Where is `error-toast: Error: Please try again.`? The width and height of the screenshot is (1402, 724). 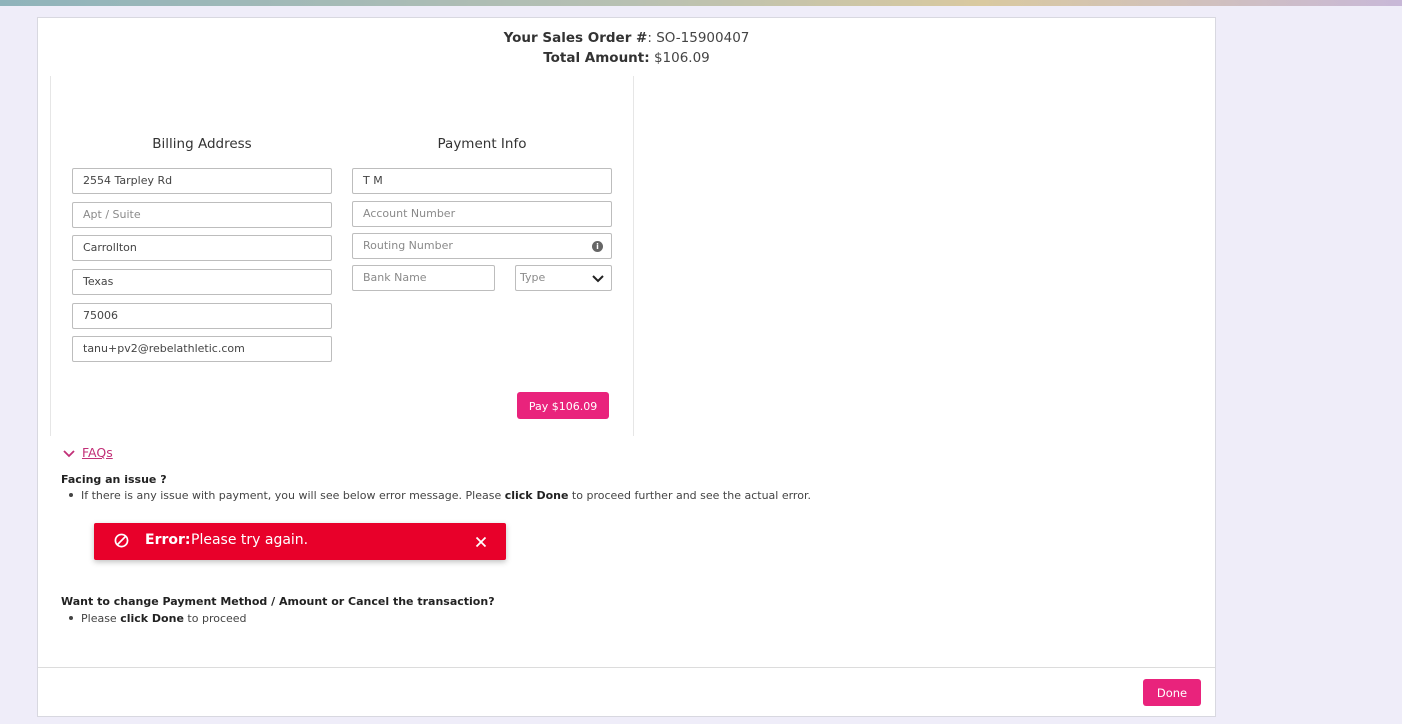 error-toast: Error: Please try again. is located at coordinates (300, 541).